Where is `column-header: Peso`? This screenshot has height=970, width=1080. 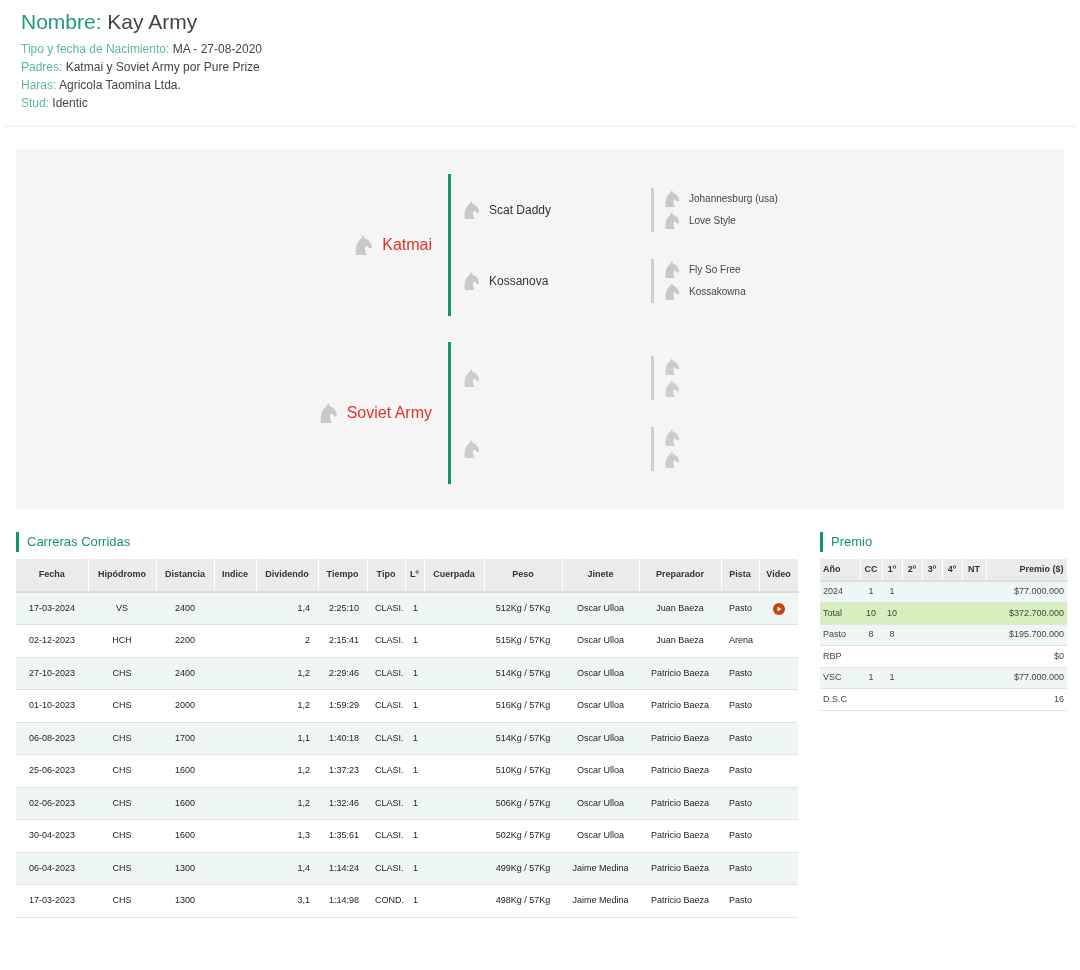 column-header: Peso is located at coordinates (523, 575).